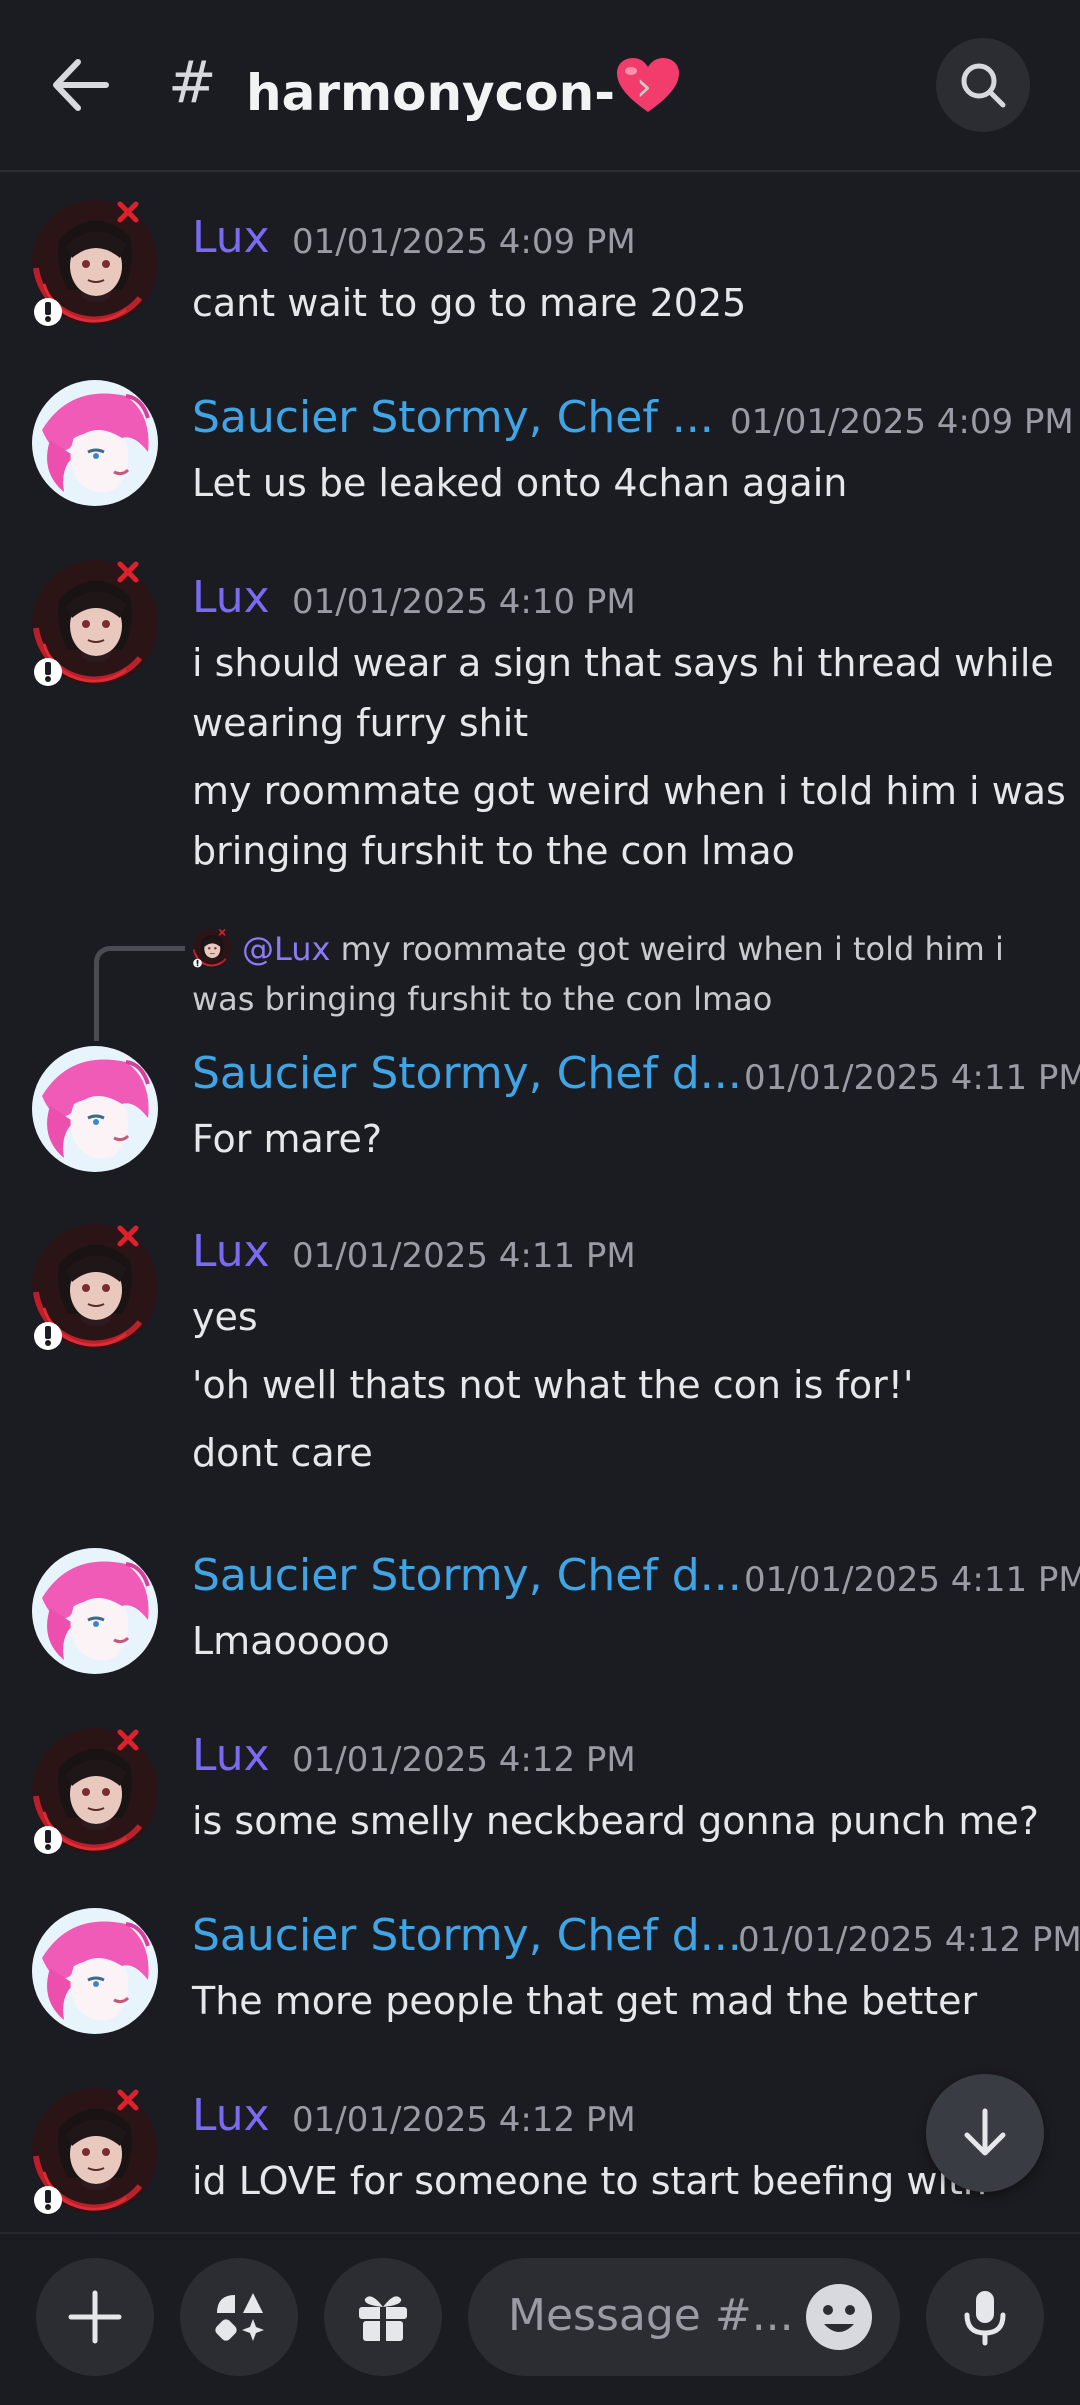  Describe the element at coordinates (360, 723) in the screenshot. I see `message-text: wearing furry shit` at that location.